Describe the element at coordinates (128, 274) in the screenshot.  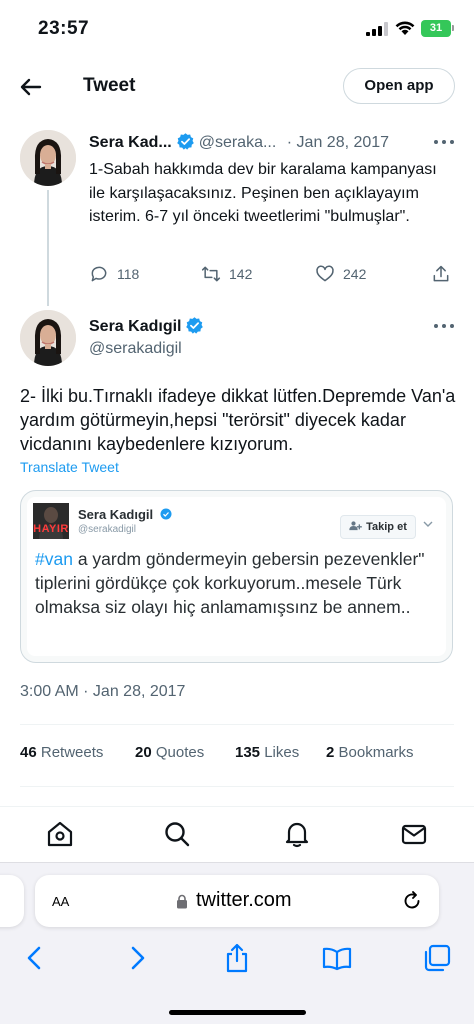
I see `reply-count: 118` at that location.